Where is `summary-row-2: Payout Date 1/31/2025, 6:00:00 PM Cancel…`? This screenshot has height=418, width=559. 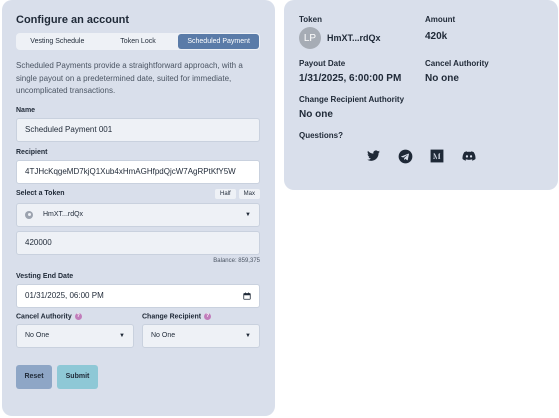 summary-row-2: Payout Date 1/31/2025, 6:00:00 PM Cancel… is located at coordinates (421, 71).